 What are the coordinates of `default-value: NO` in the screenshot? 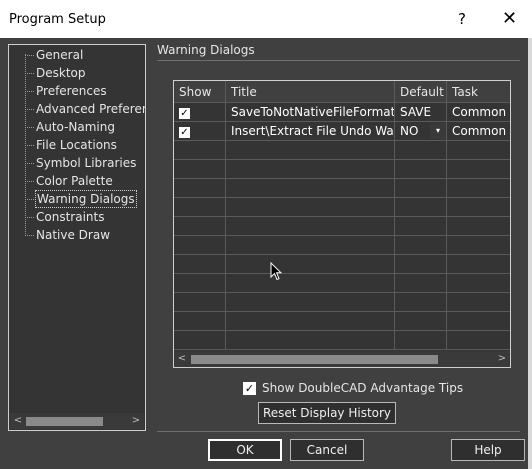 It's located at (409, 131).